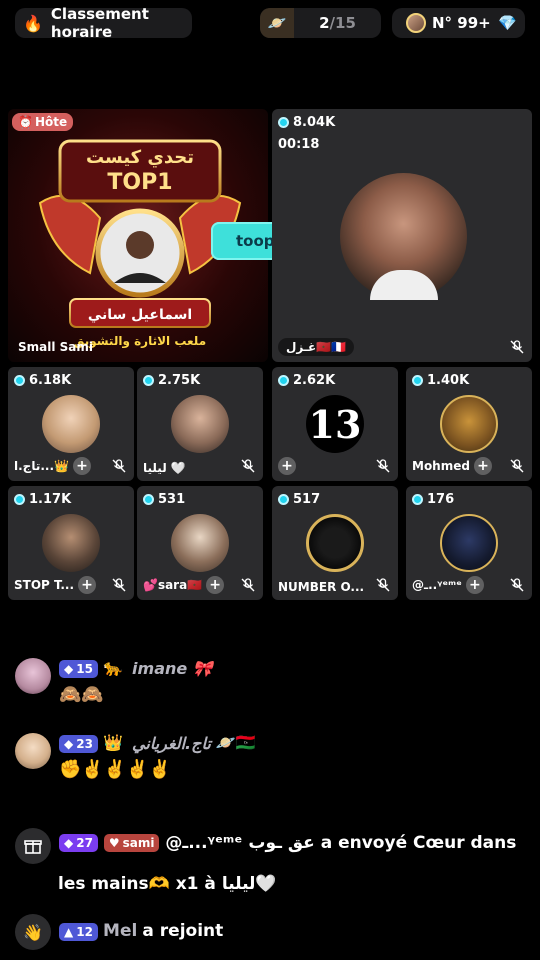 The height and width of the screenshot is (960, 540). I want to click on chat-message: ◆ 15 🐆 imane 🎀 🙈🙈, so click(114, 681).